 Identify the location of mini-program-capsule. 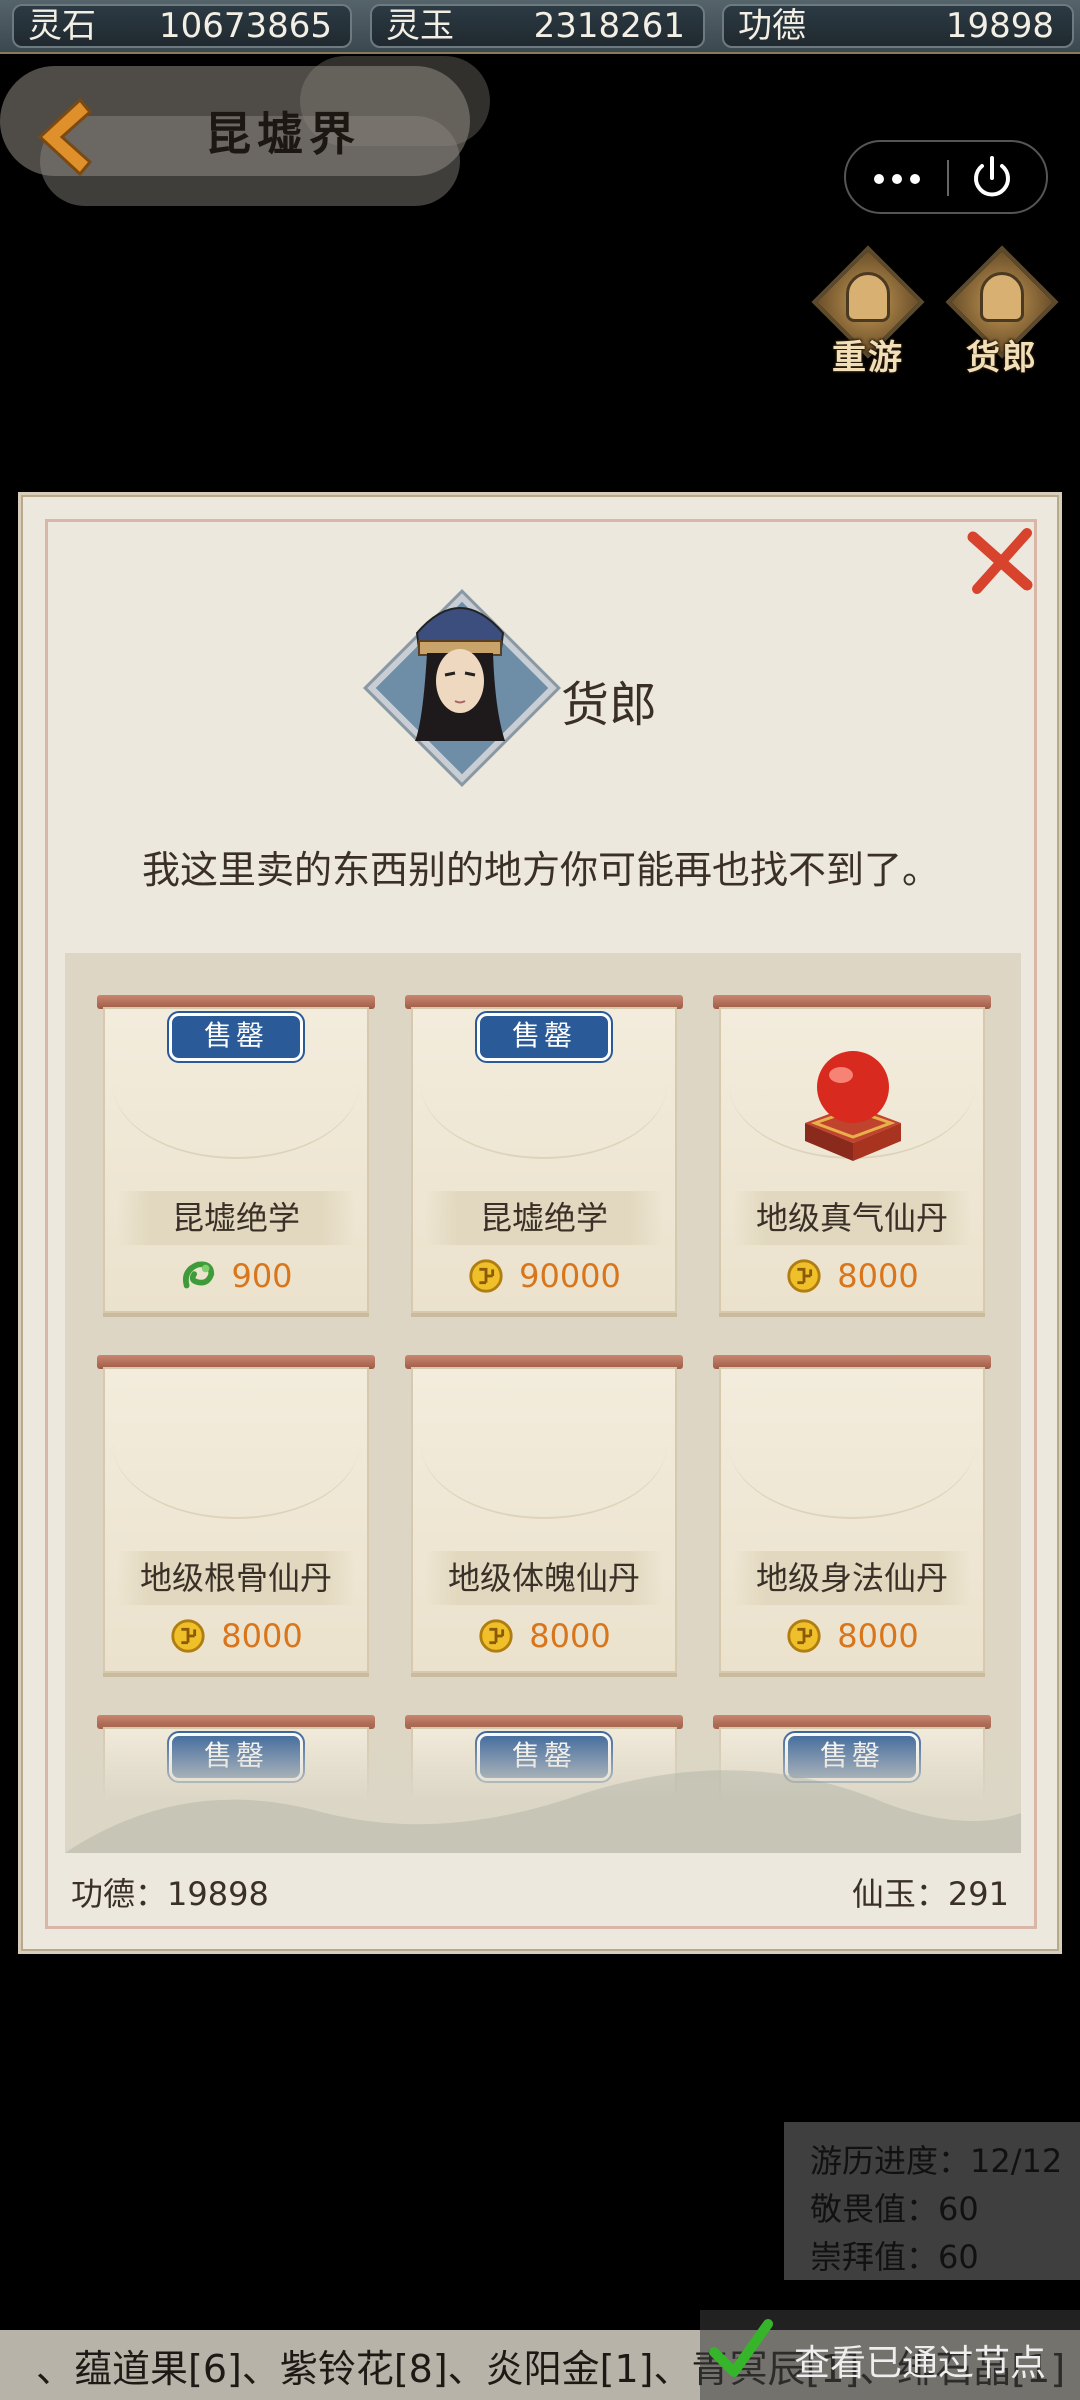
(946, 177).